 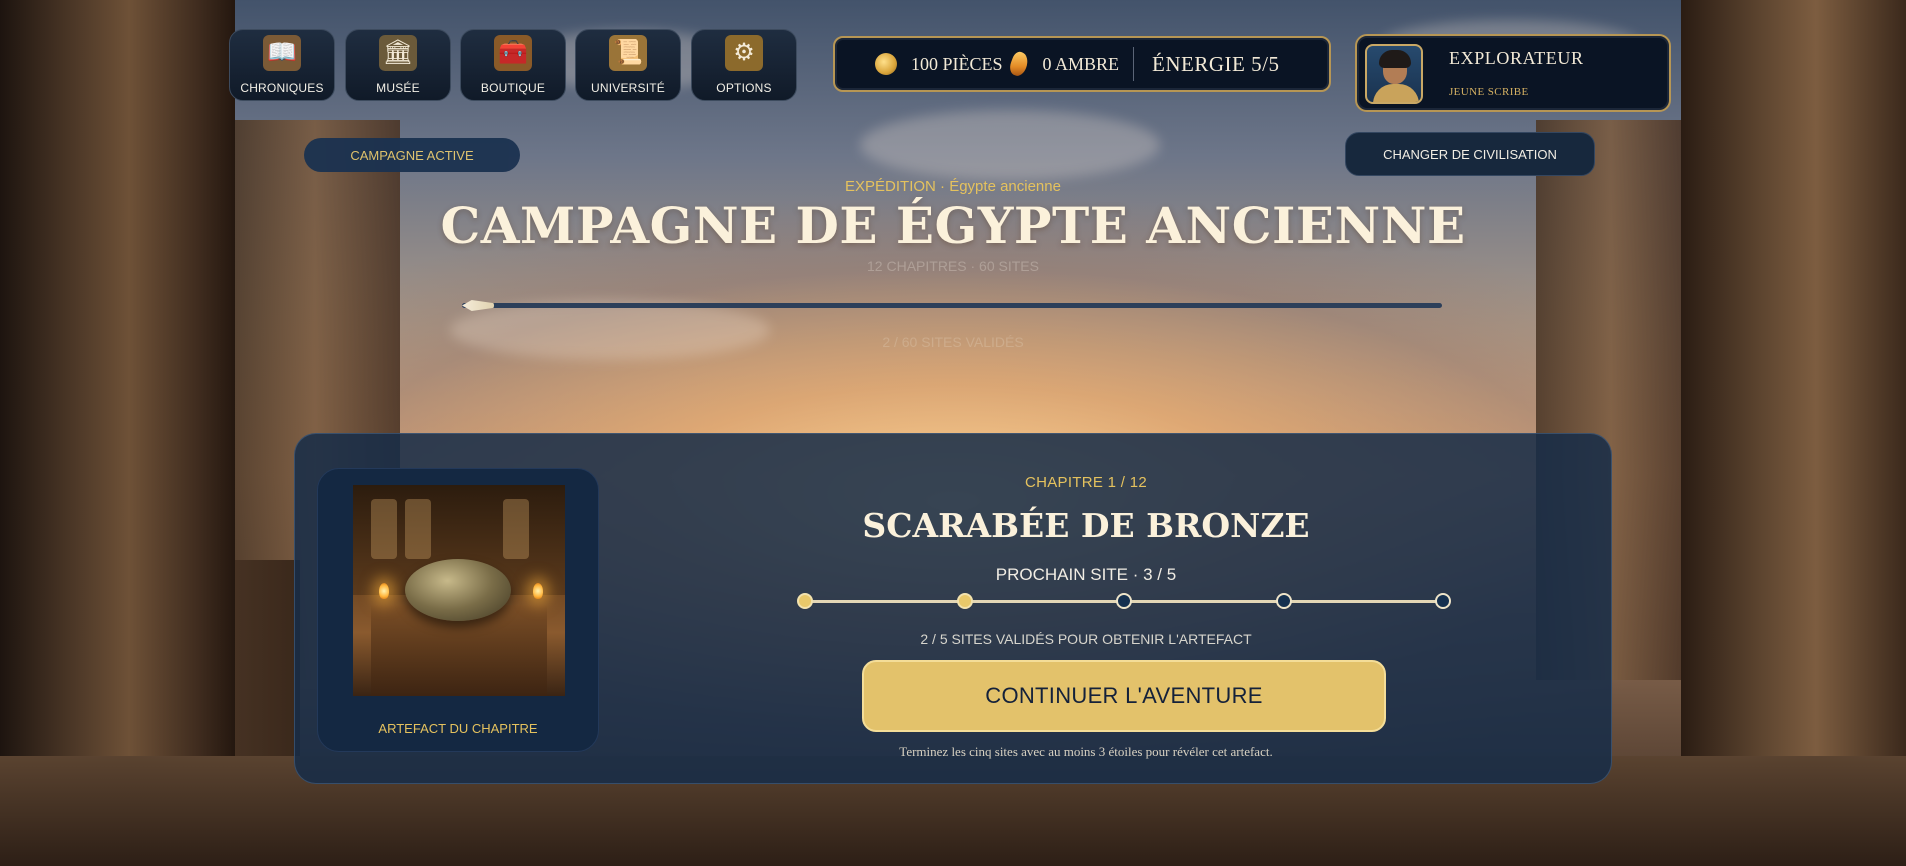 I want to click on profile-name: EXPLORATEUR, so click(x=1516, y=58).